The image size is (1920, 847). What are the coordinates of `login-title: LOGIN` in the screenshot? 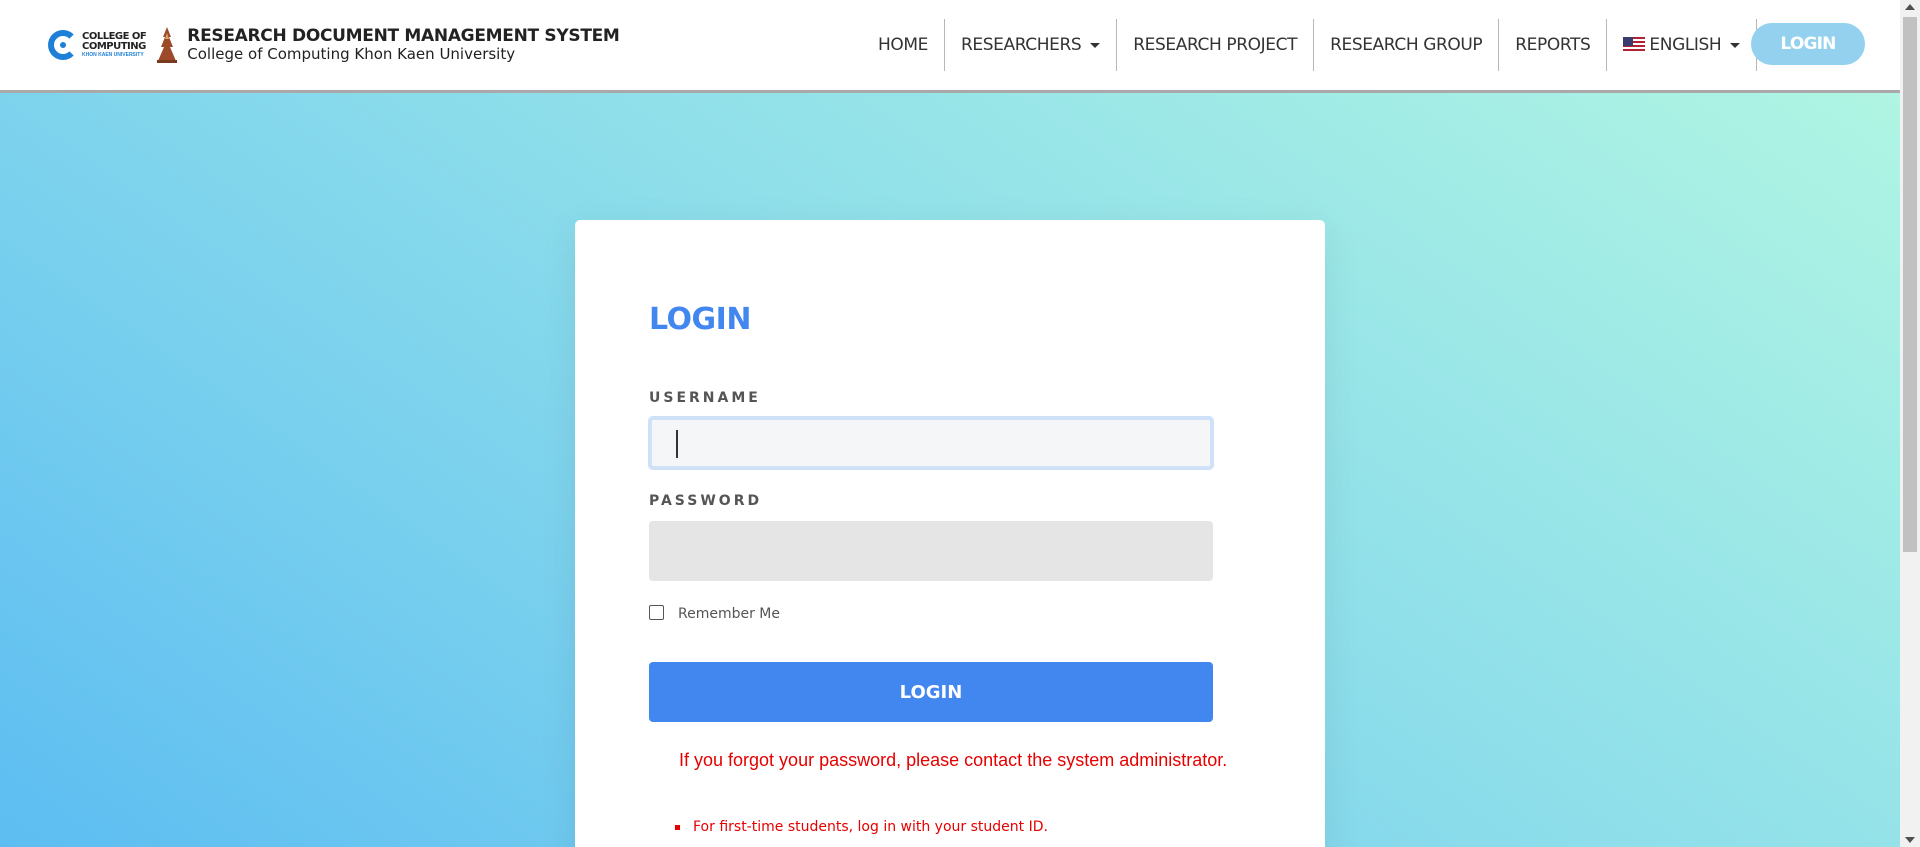 It's located at (700, 319).